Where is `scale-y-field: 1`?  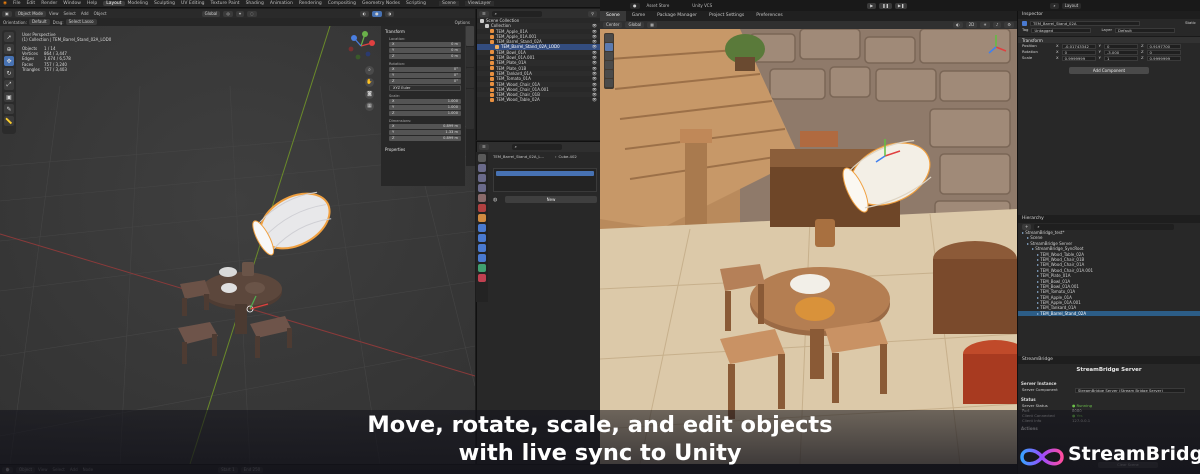
scale-y-field: 1 is located at coordinates (1120, 58).